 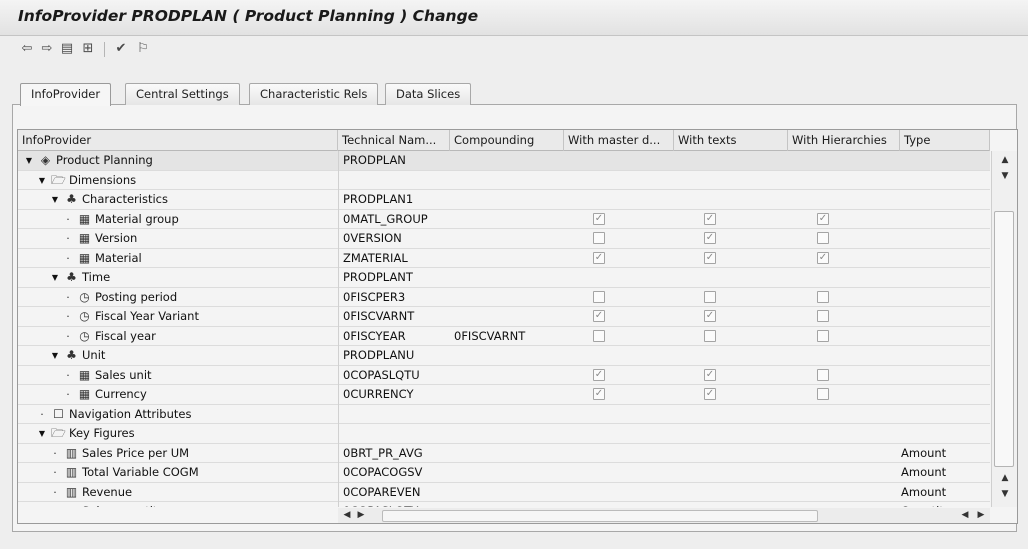 I want to click on table-row: · ◷ Fiscal Year Variant 0FISCVARNT ✓ ✓, so click(x=504, y=317).